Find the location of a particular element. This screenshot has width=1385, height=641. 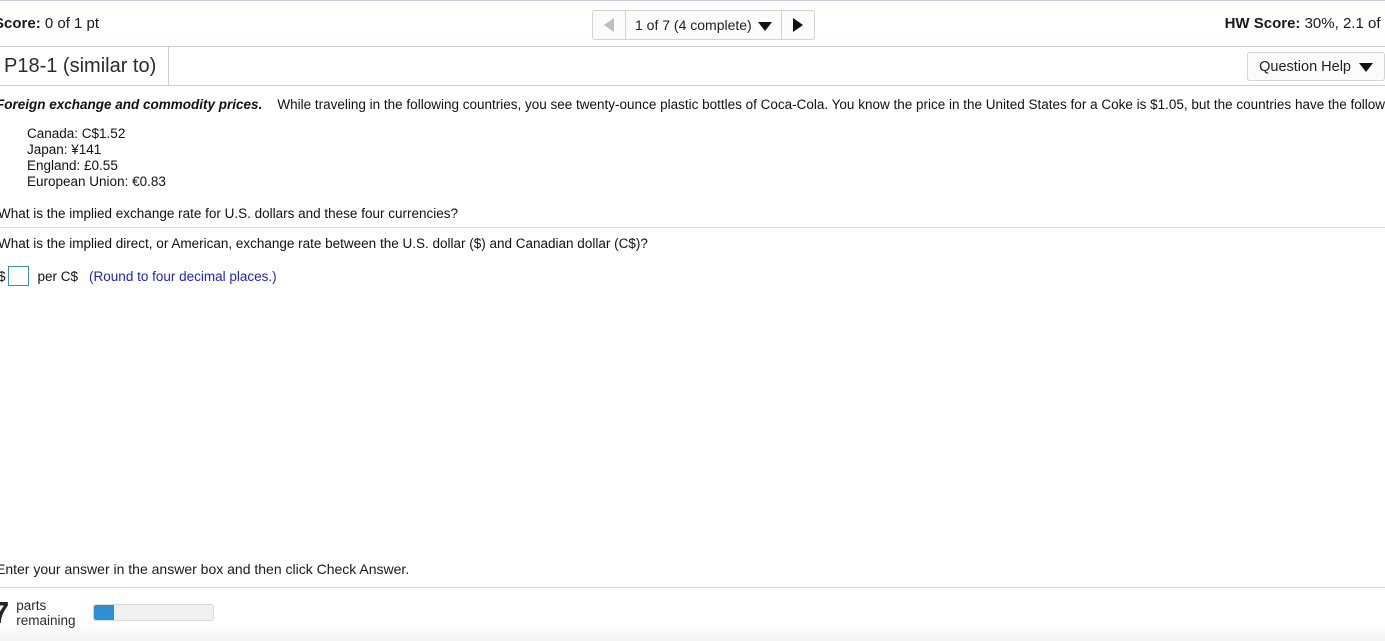

price-item-england: England: £0.55 is located at coordinates (72, 165).